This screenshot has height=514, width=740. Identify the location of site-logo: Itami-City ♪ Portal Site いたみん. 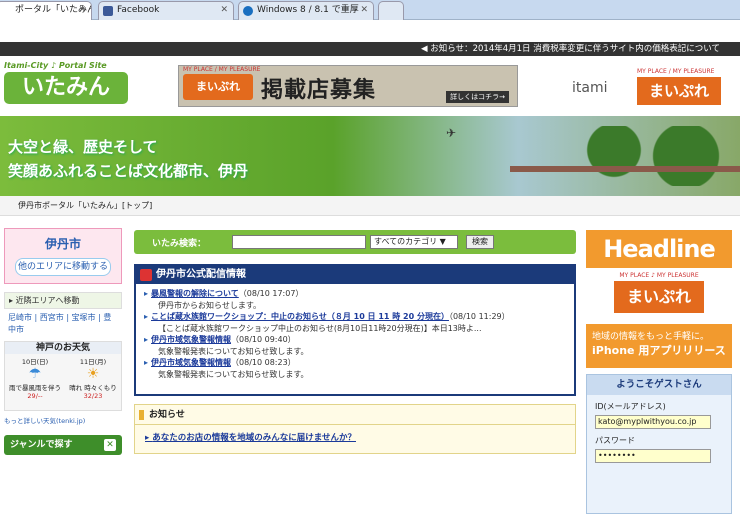
(66, 86).